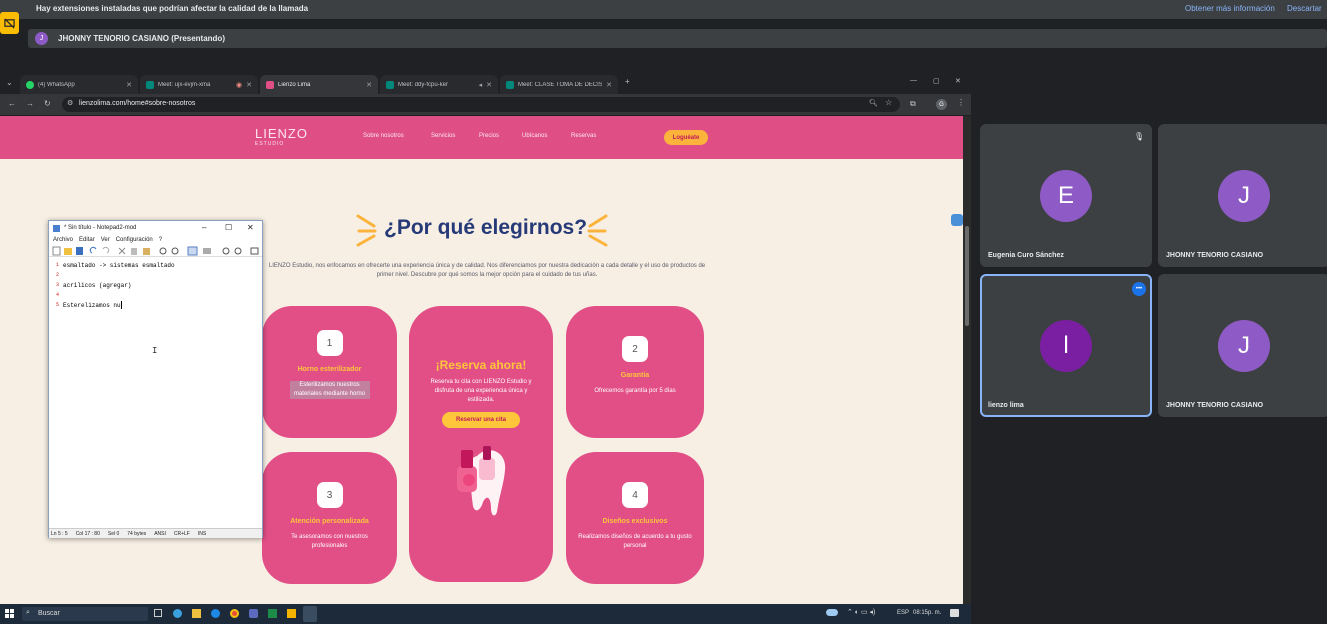  I want to click on minimize-icon: –, so click(204, 227).